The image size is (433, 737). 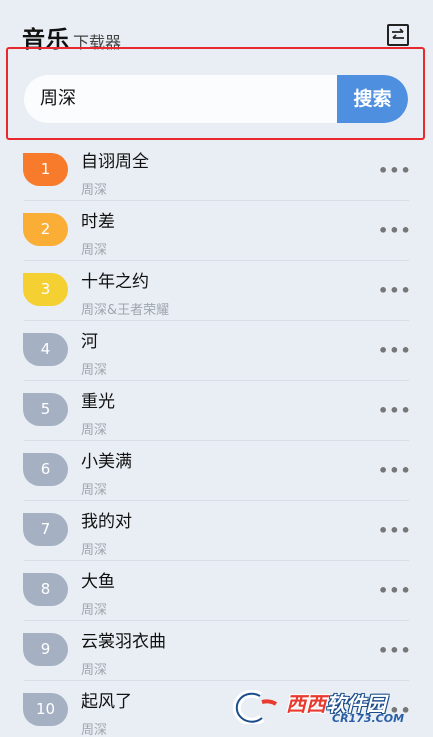 What do you see at coordinates (45, 709) in the screenshot?
I see `rank-badge: 10` at bounding box center [45, 709].